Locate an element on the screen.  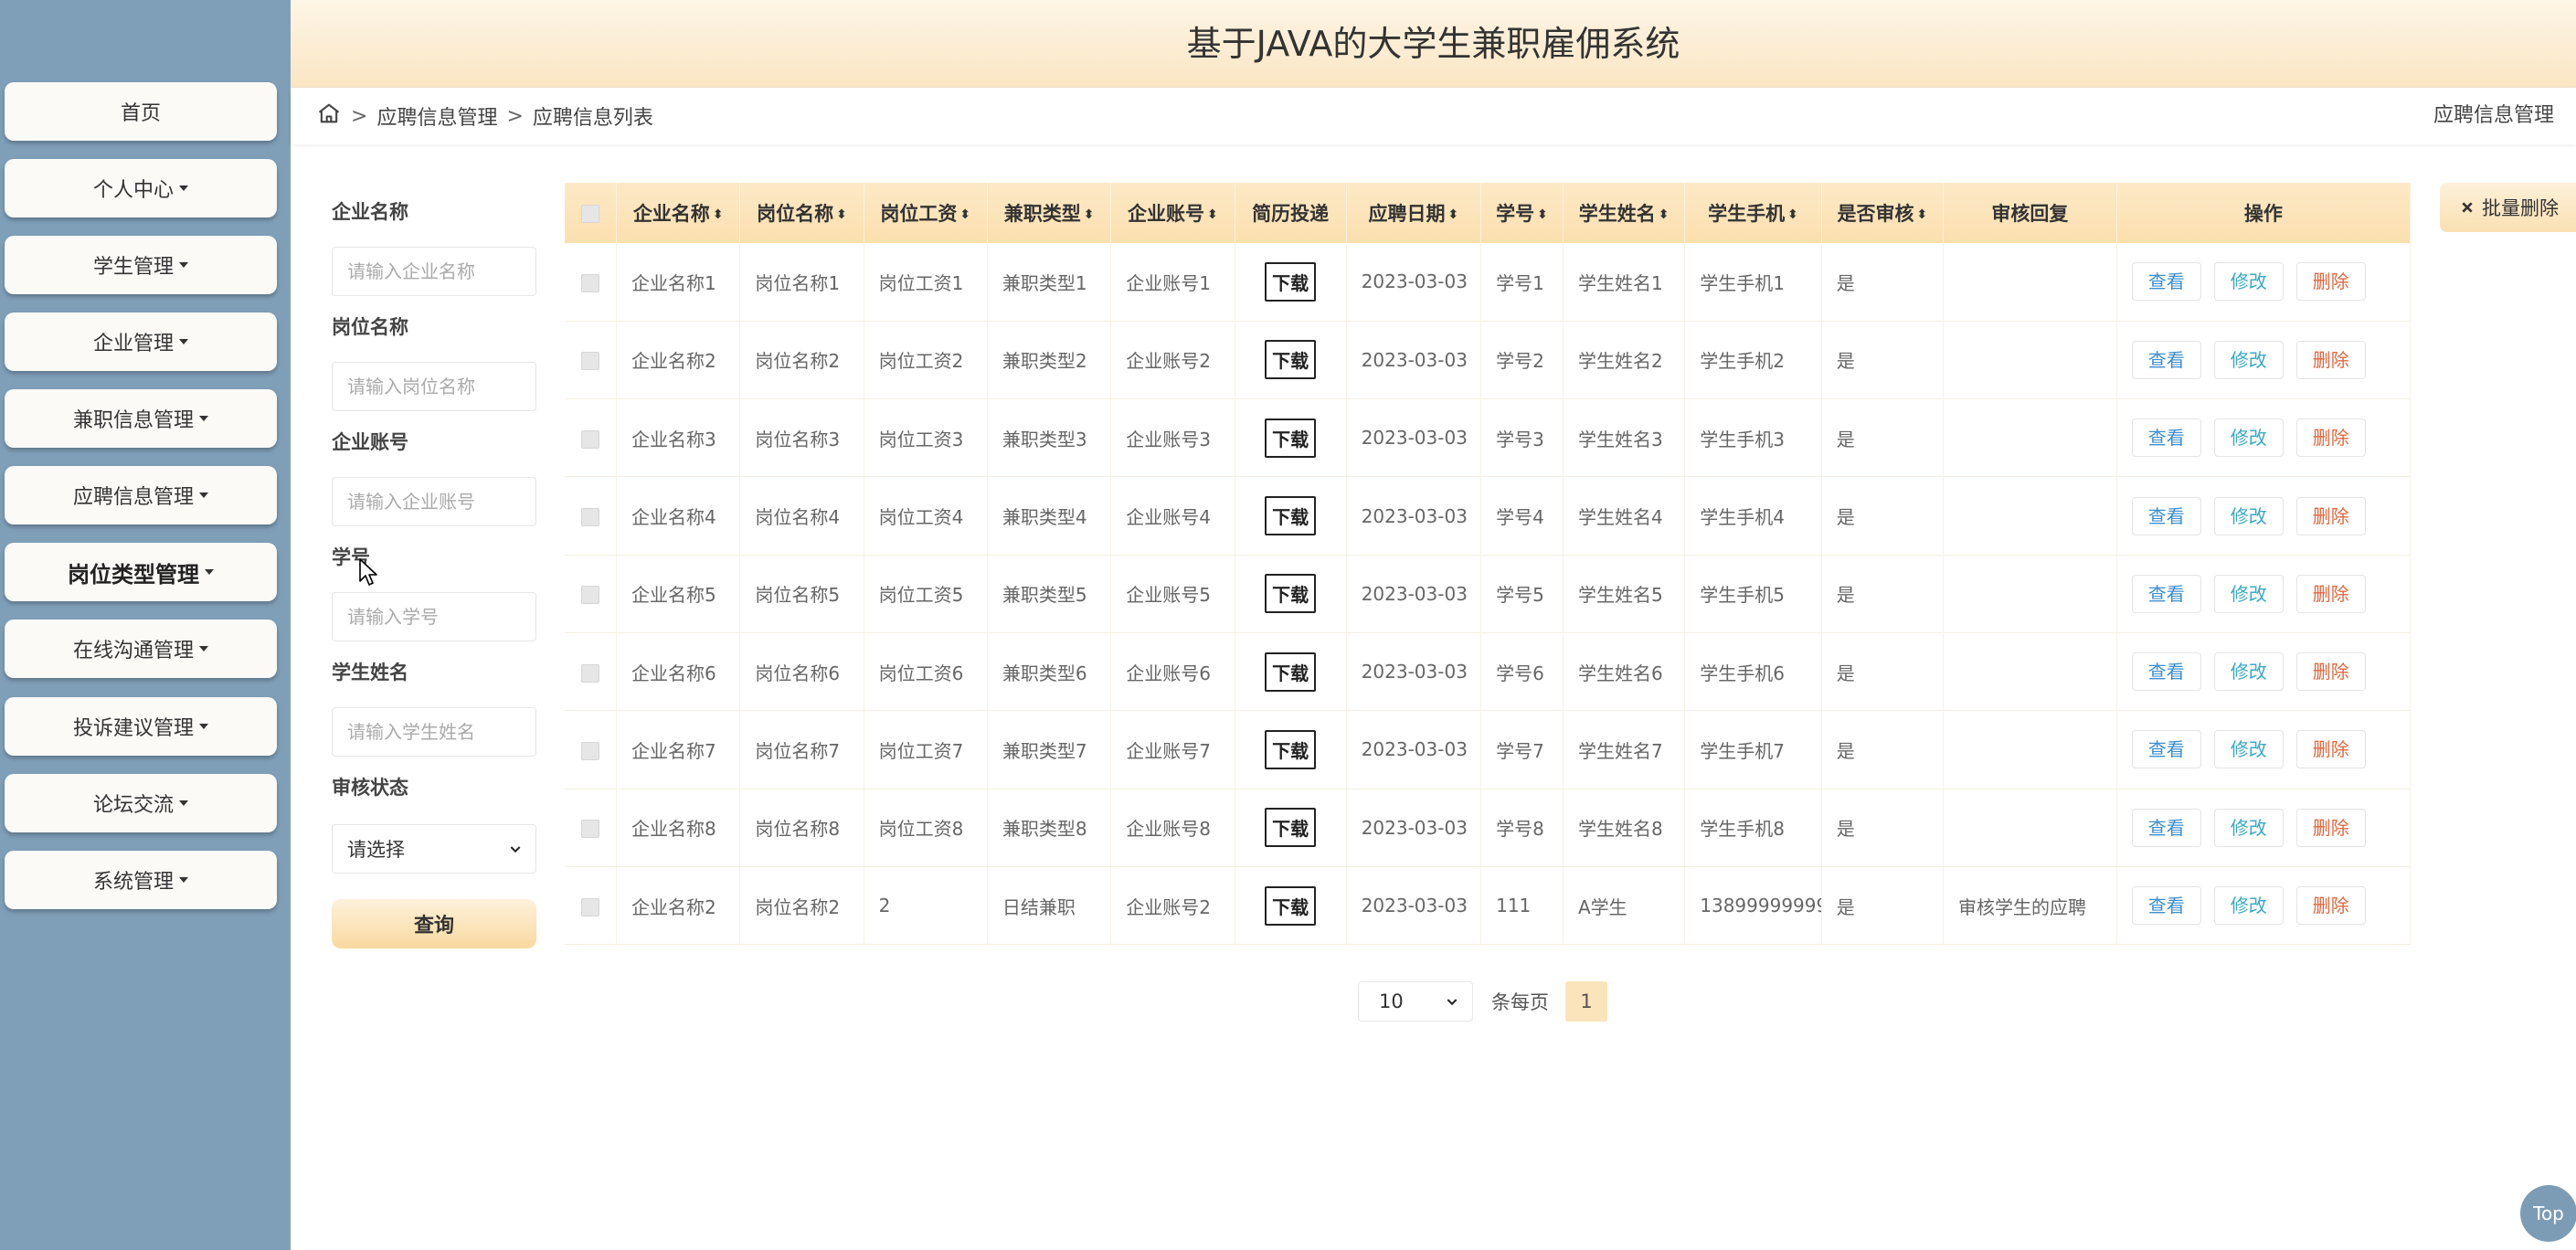
student-name-input is located at coordinates (434, 732).